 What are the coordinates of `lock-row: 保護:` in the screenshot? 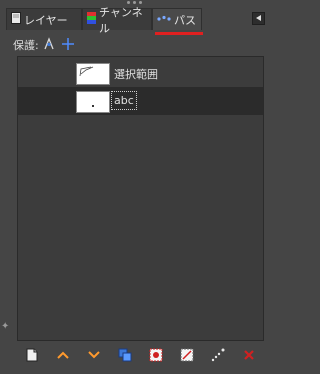 It's located at (44, 45).